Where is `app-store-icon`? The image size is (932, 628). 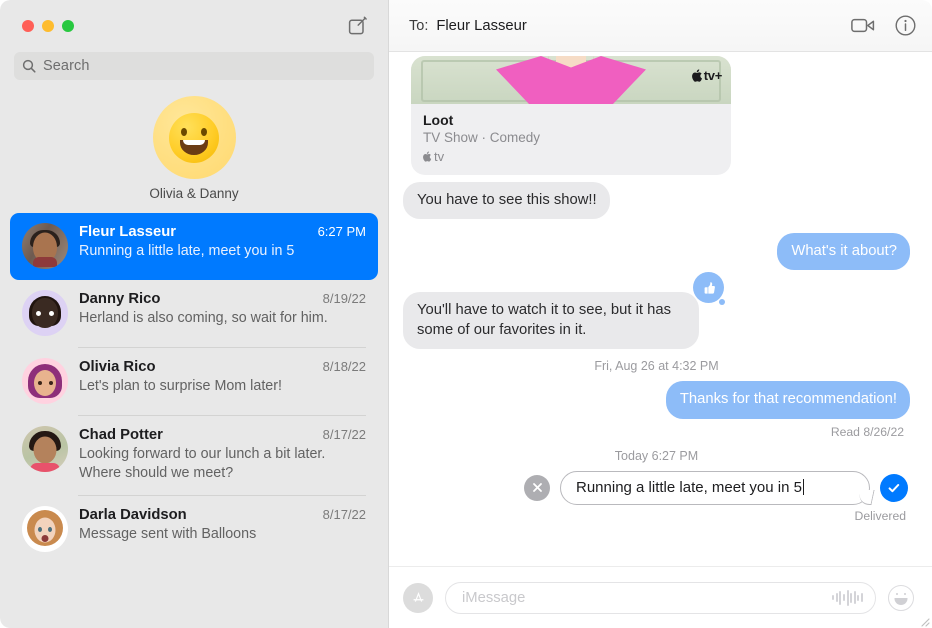 app-store-icon is located at coordinates (420, 597).